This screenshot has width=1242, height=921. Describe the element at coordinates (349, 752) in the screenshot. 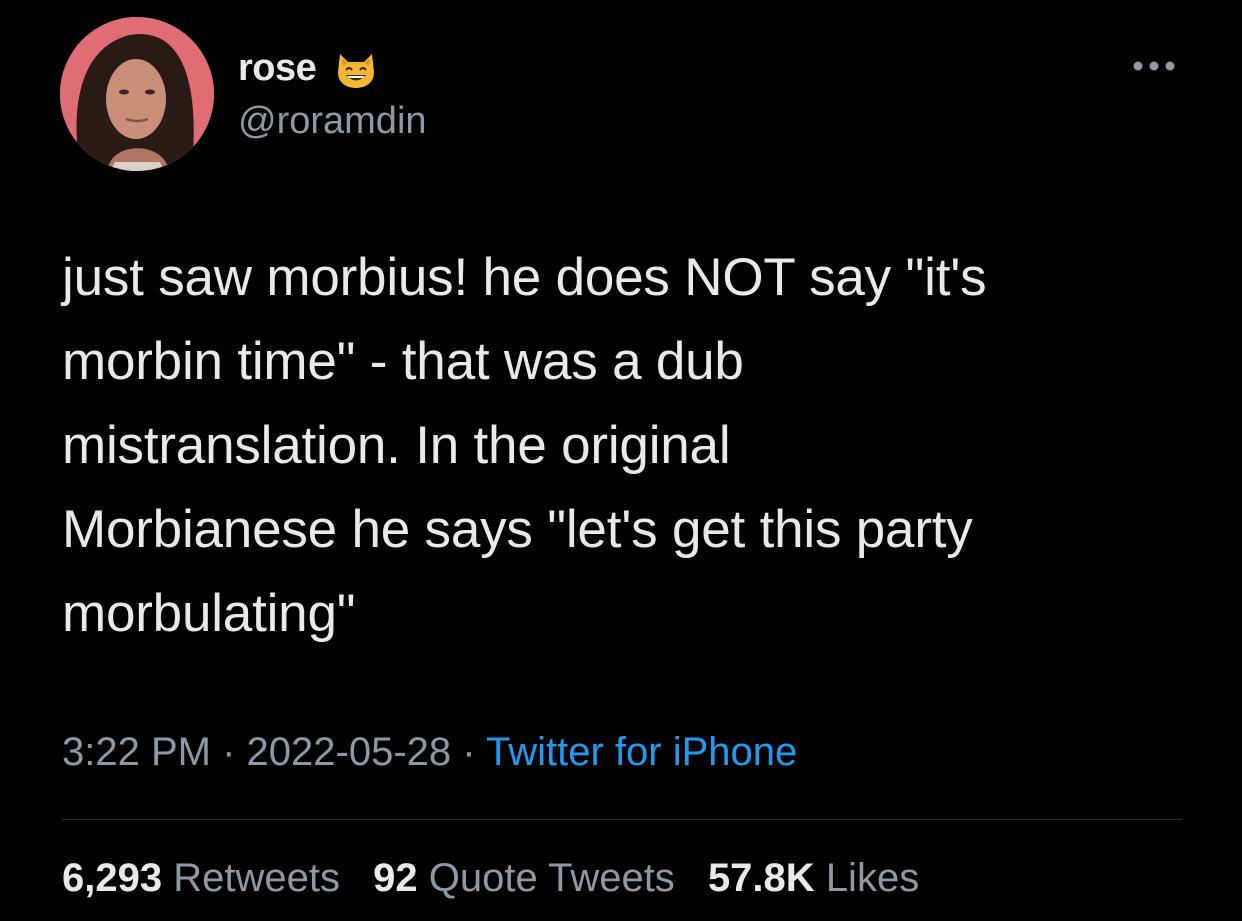

I see `tweet-date: 2022-05-28` at that location.